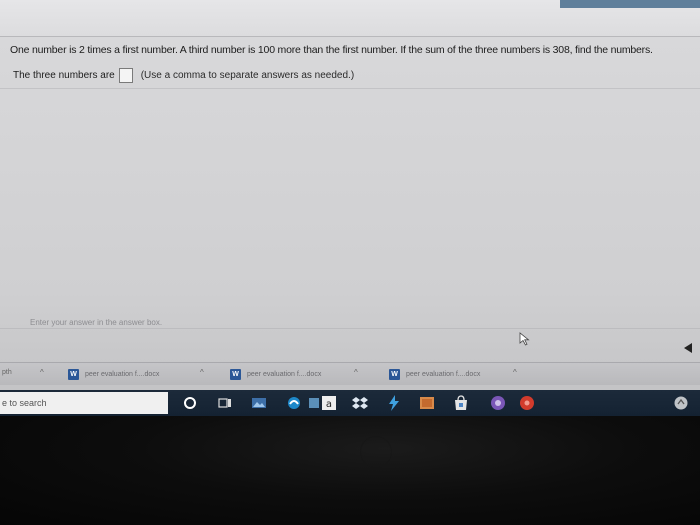 This screenshot has height=525, width=700. I want to click on chevron-left-icon, so click(688, 348).